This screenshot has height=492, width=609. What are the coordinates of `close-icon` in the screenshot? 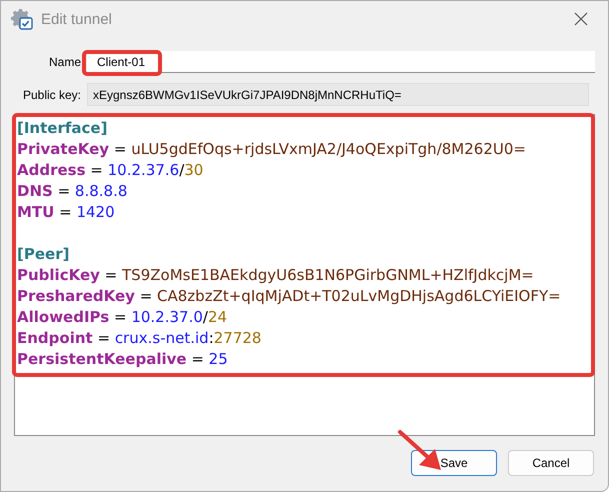 It's located at (581, 19).